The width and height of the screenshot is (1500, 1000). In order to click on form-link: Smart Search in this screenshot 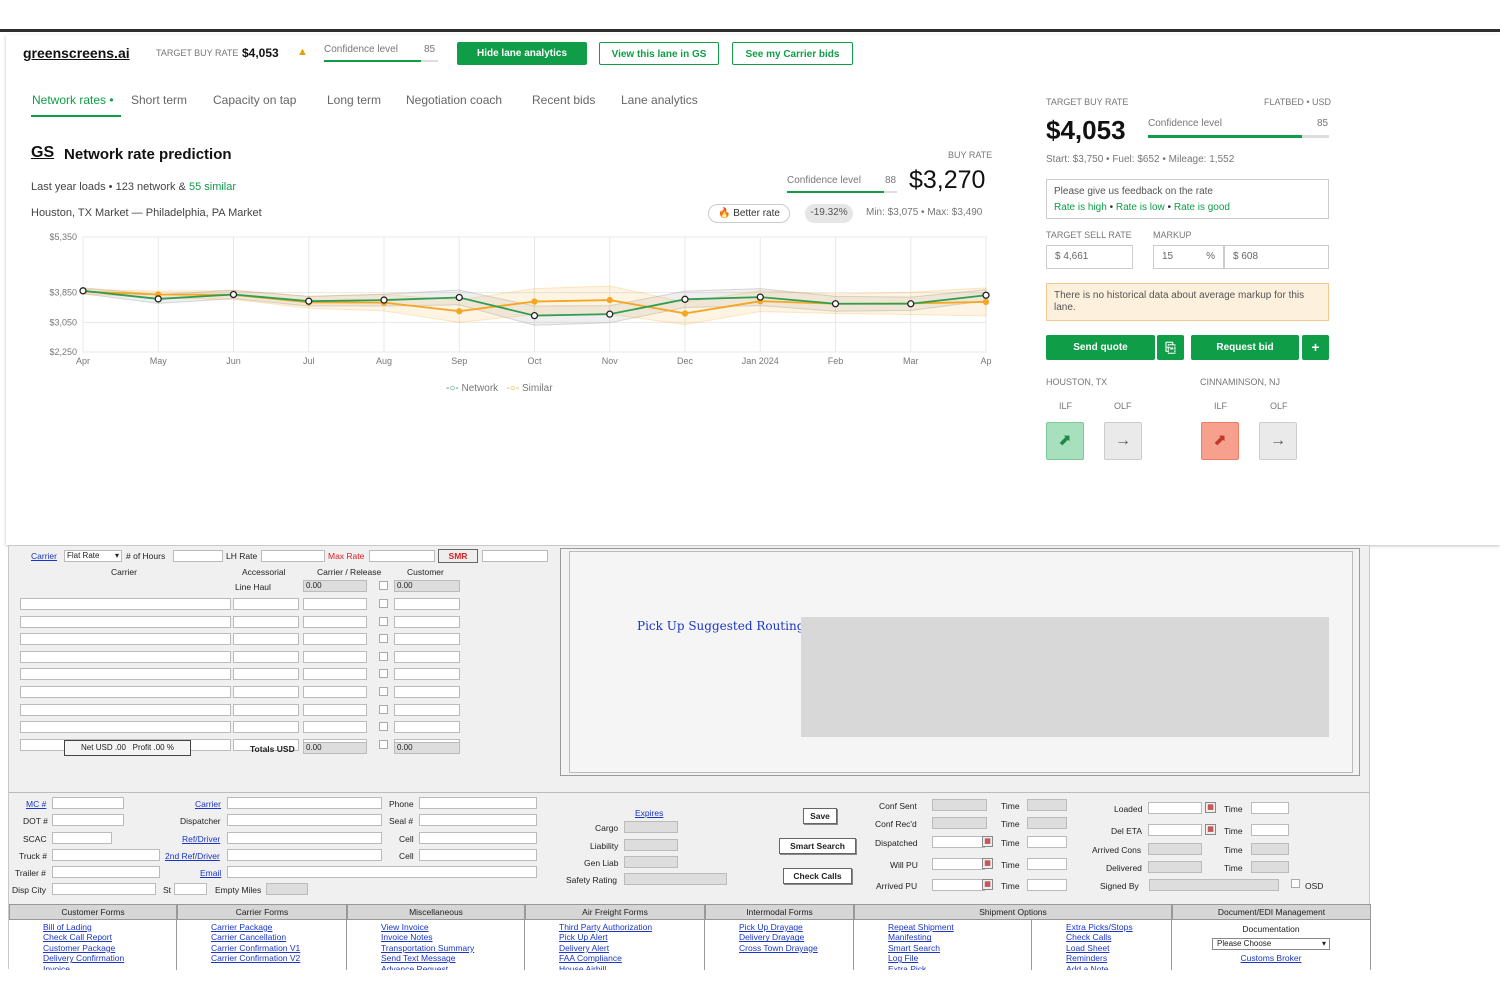, I will do `click(959, 948)`.